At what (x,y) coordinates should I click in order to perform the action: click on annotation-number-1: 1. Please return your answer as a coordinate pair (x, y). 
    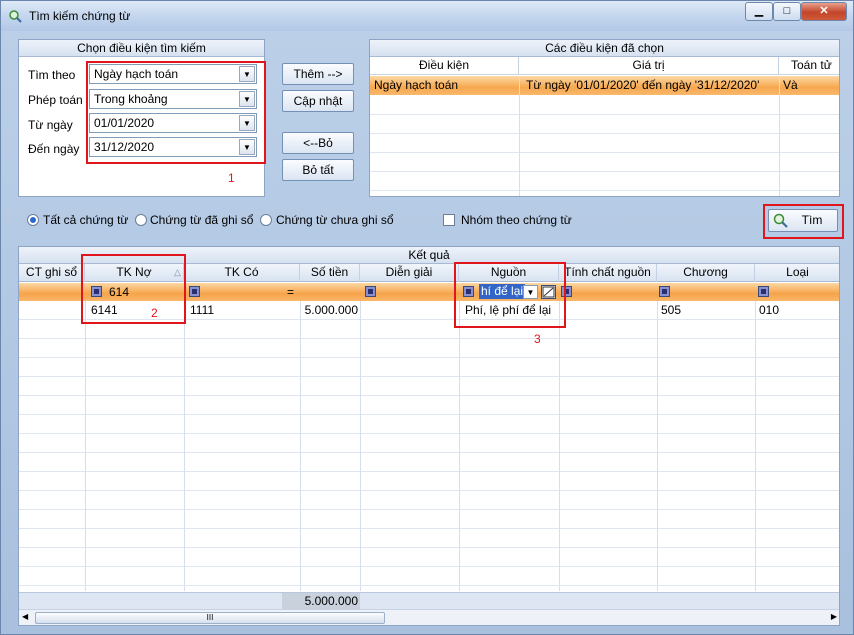
    Looking at the image, I should click on (231, 178).